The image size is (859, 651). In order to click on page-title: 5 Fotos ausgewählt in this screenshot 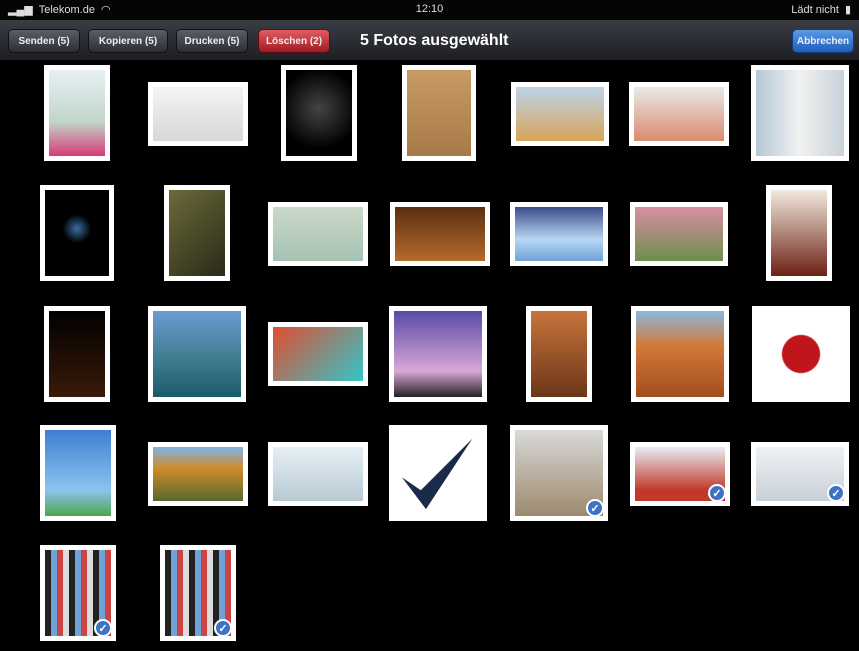, I will do `click(434, 40)`.